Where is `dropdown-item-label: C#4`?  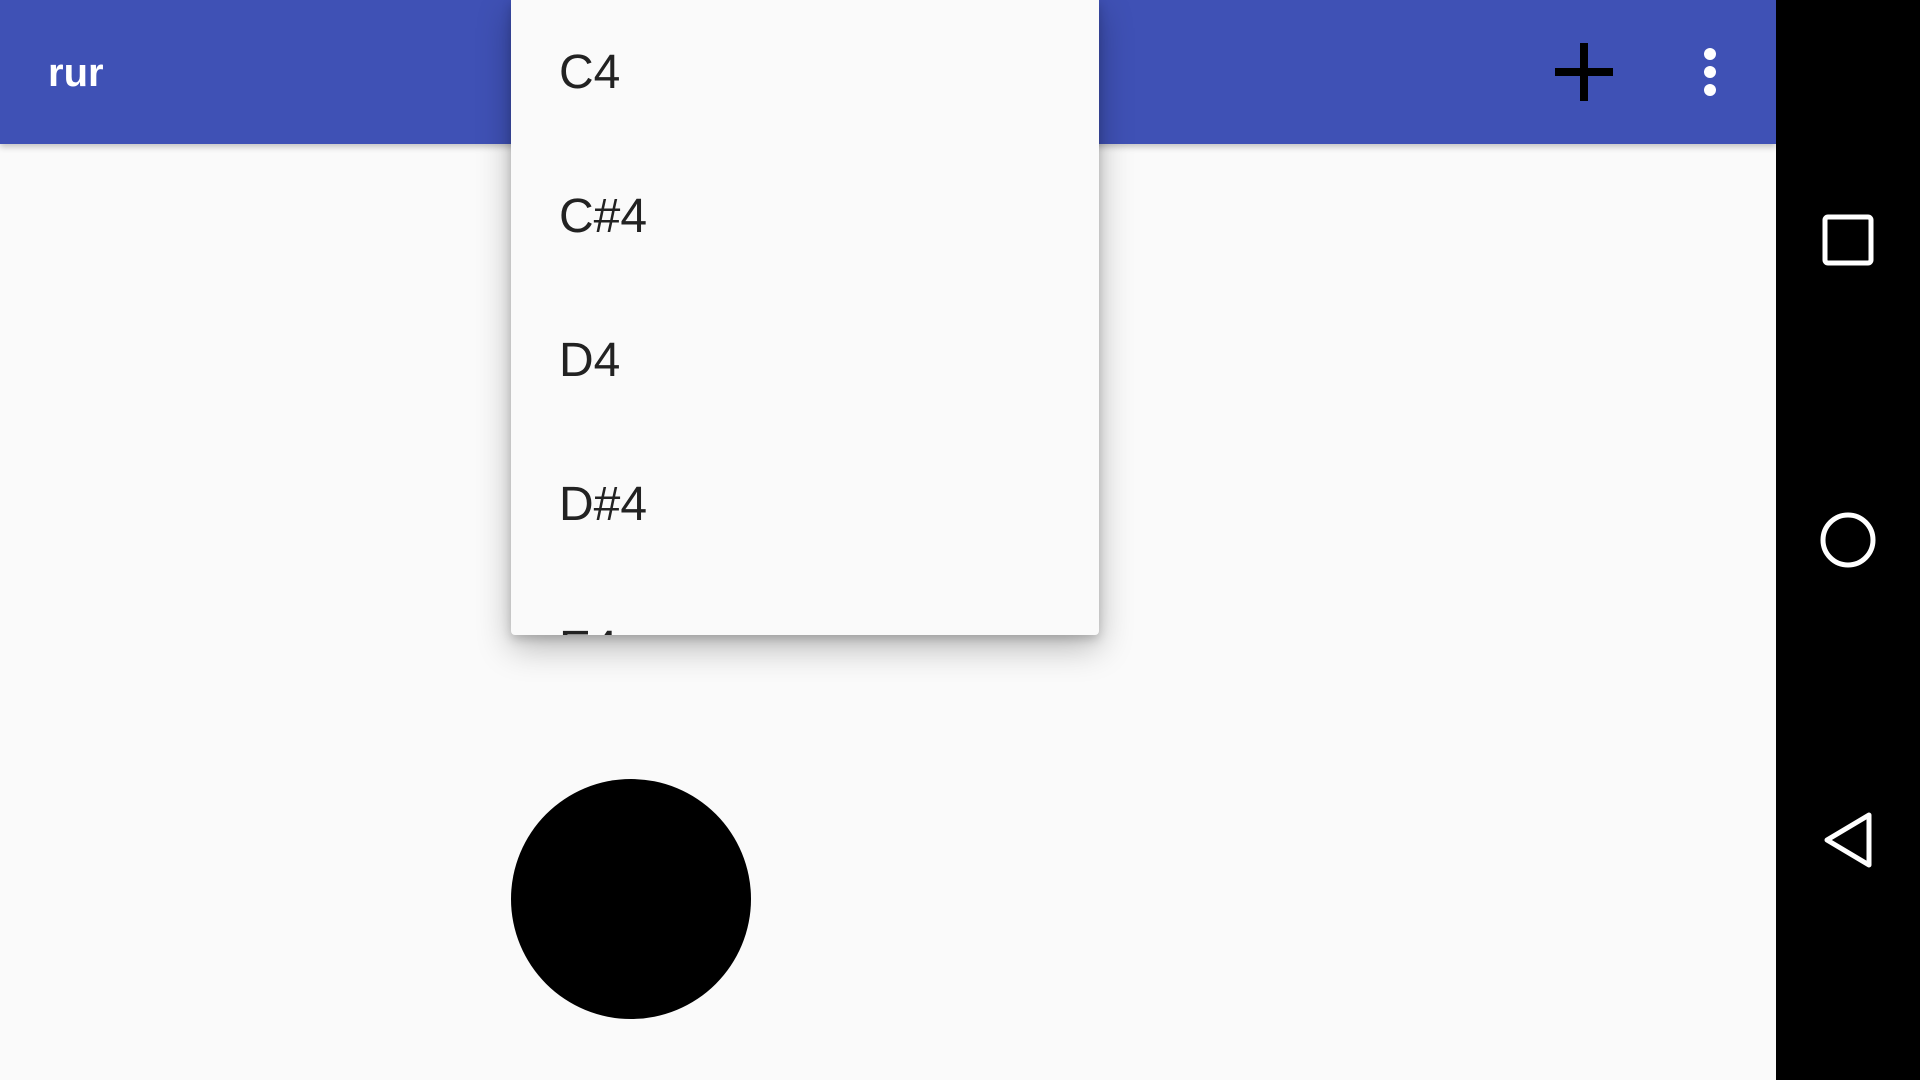
dropdown-item-label: C#4 is located at coordinates (603, 216).